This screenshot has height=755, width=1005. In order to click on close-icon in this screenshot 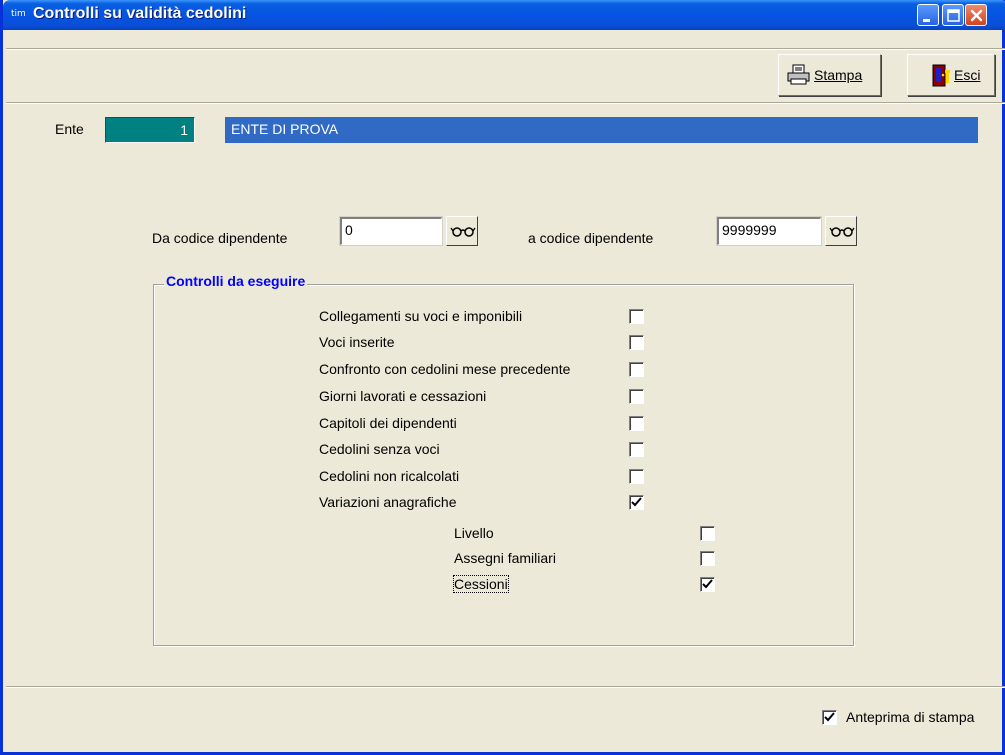, I will do `click(976, 15)`.